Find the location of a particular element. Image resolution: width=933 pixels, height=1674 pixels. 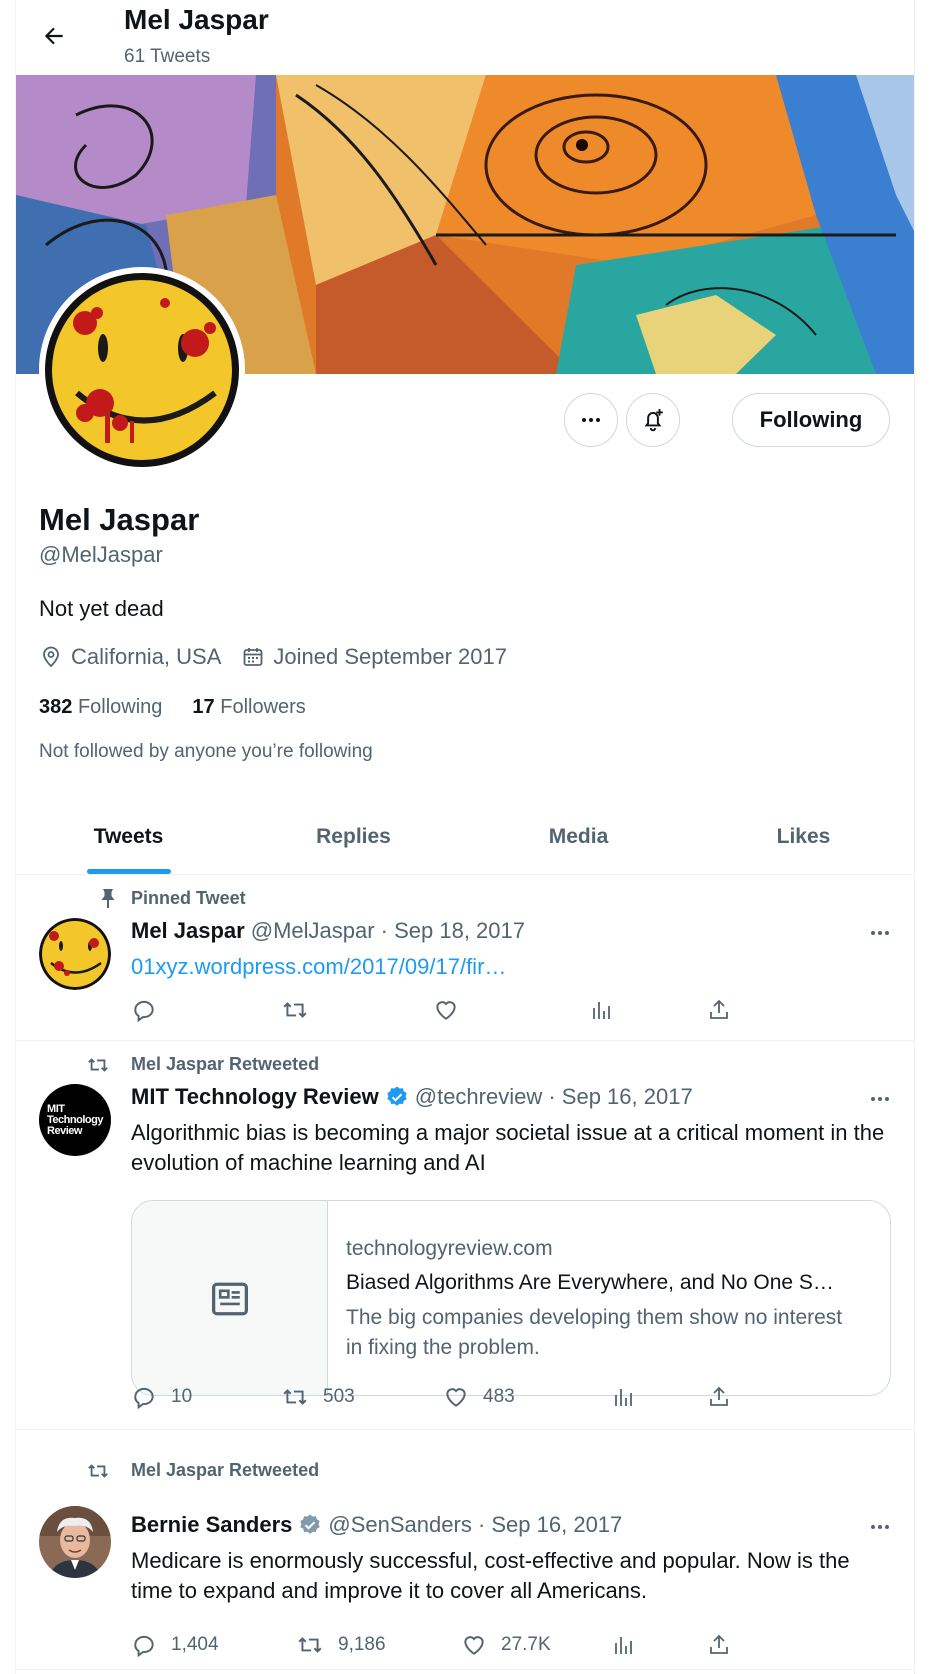

link-card-thumbnail is located at coordinates (230, 1298).